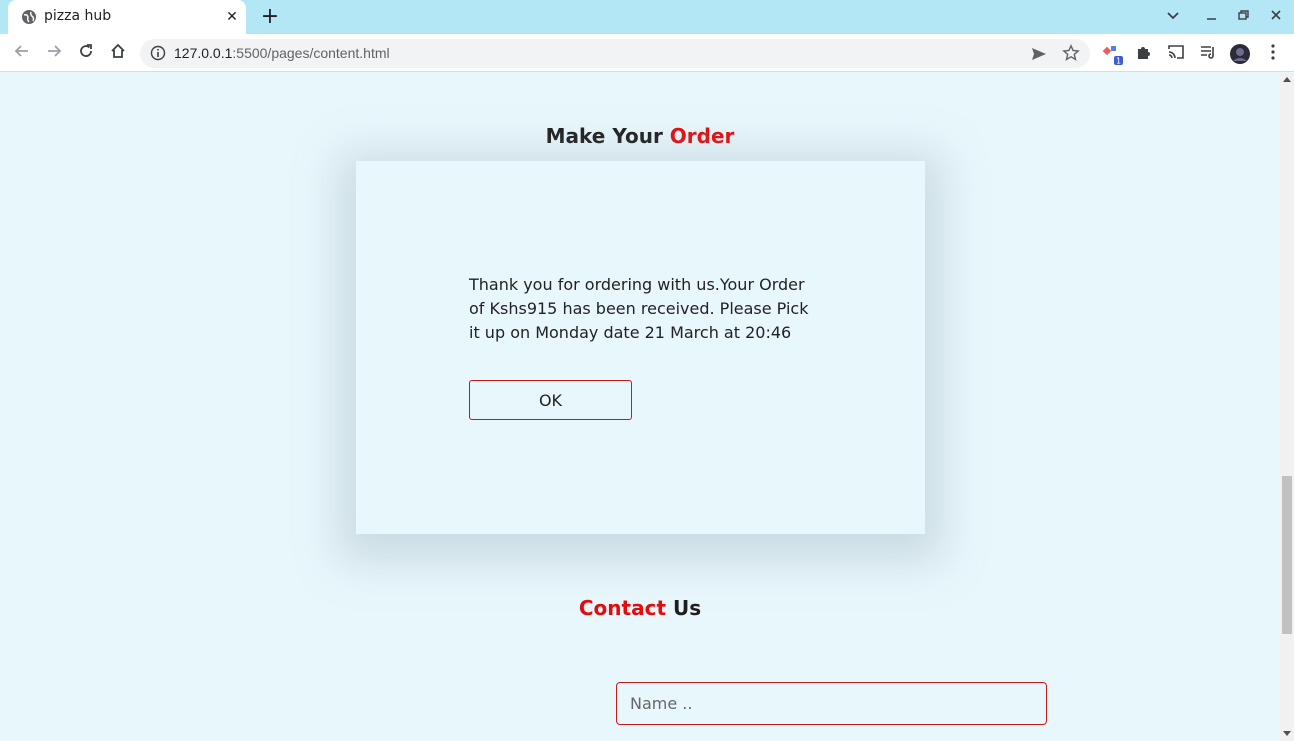  What do you see at coordinates (86, 53) in the screenshot?
I see `reload-icon` at bounding box center [86, 53].